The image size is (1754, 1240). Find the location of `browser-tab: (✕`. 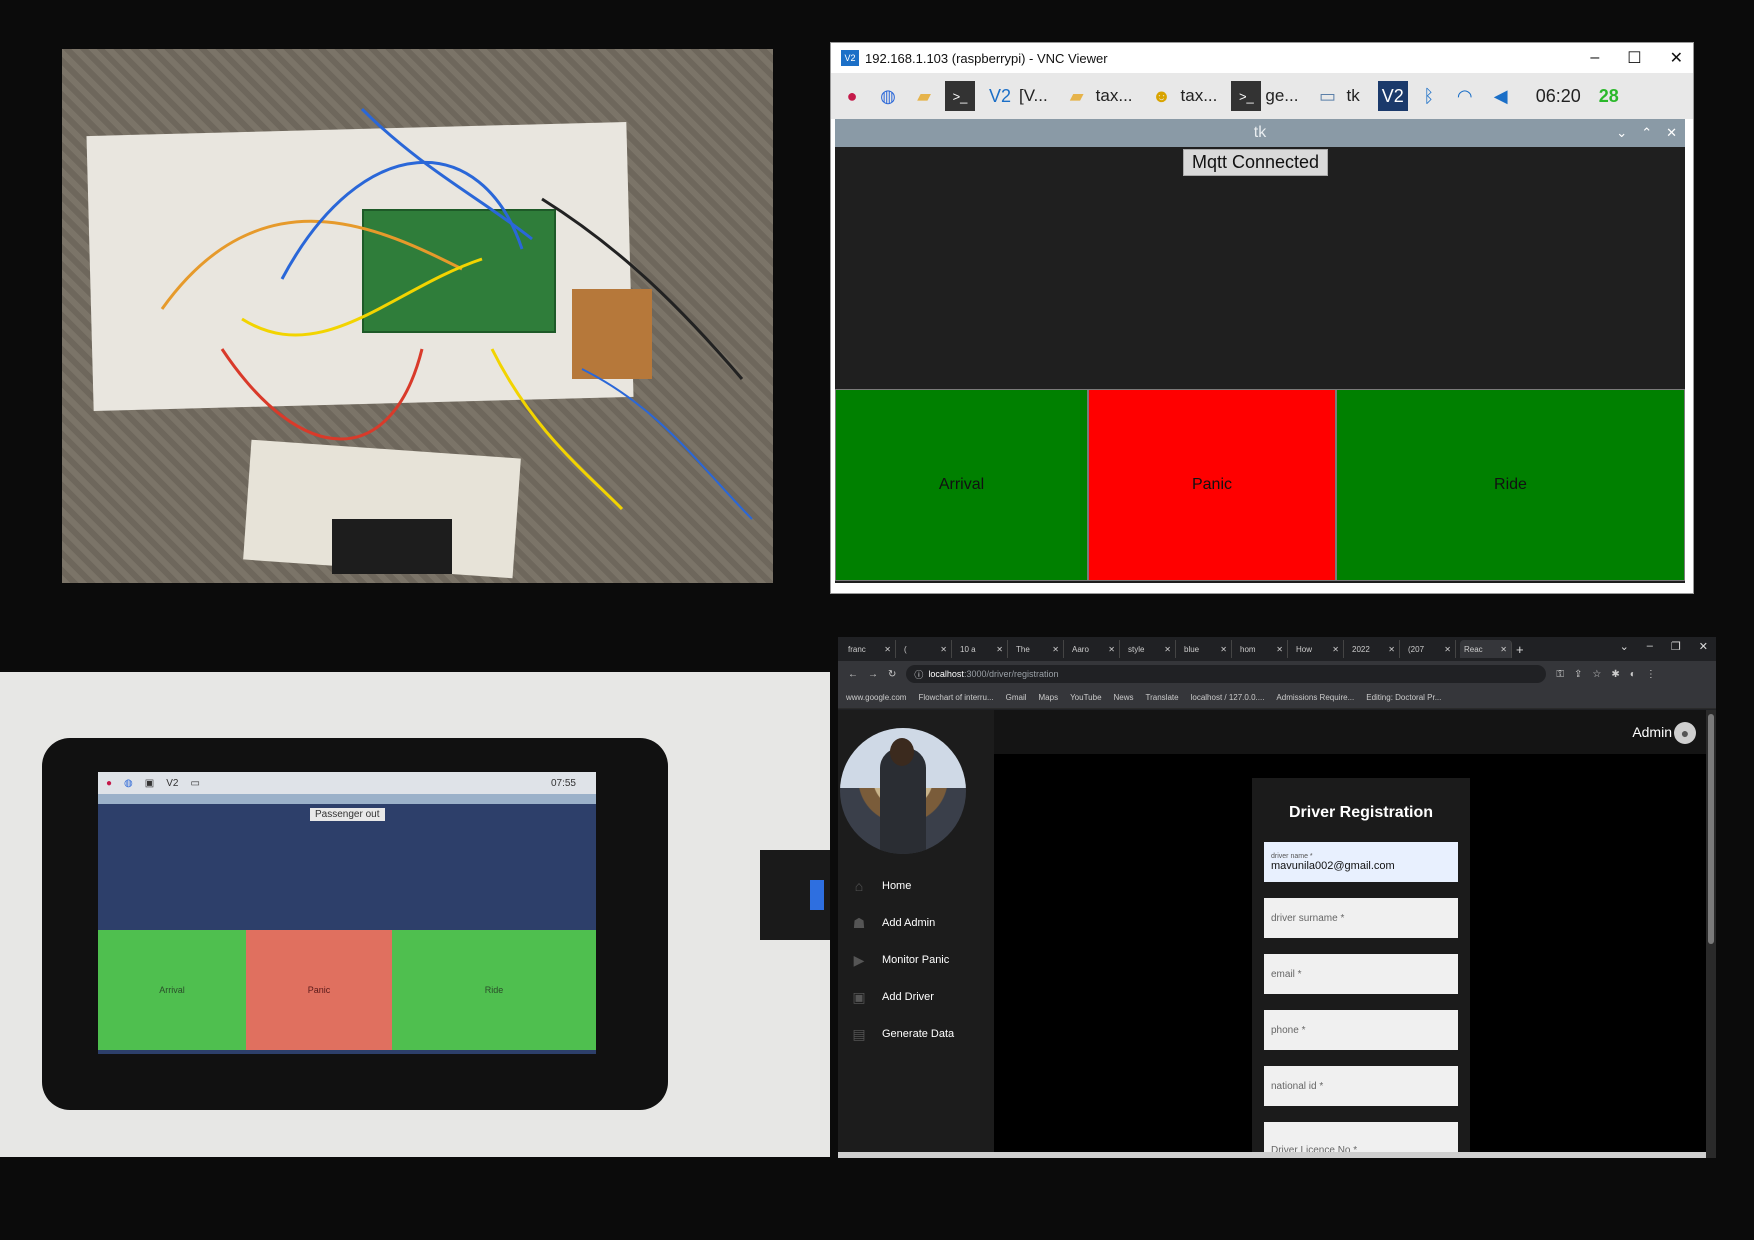

browser-tab: (✕ is located at coordinates (926, 649).